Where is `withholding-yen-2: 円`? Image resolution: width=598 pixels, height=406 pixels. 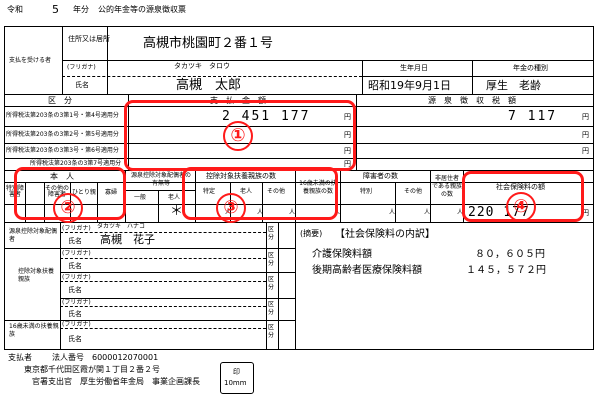 withholding-yen-2: 円 is located at coordinates (585, 135).